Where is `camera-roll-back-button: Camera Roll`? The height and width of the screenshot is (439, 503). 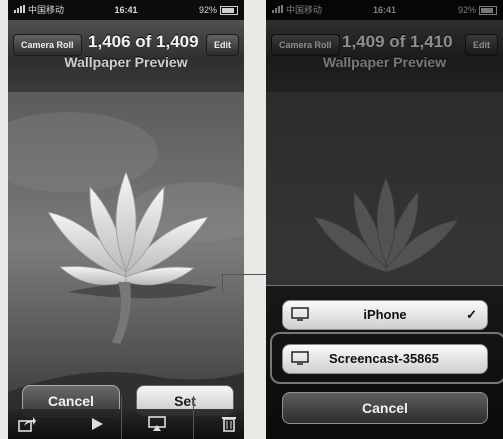 camera-roll-back-button: Camera Roll is located at coordinates (47, 45).